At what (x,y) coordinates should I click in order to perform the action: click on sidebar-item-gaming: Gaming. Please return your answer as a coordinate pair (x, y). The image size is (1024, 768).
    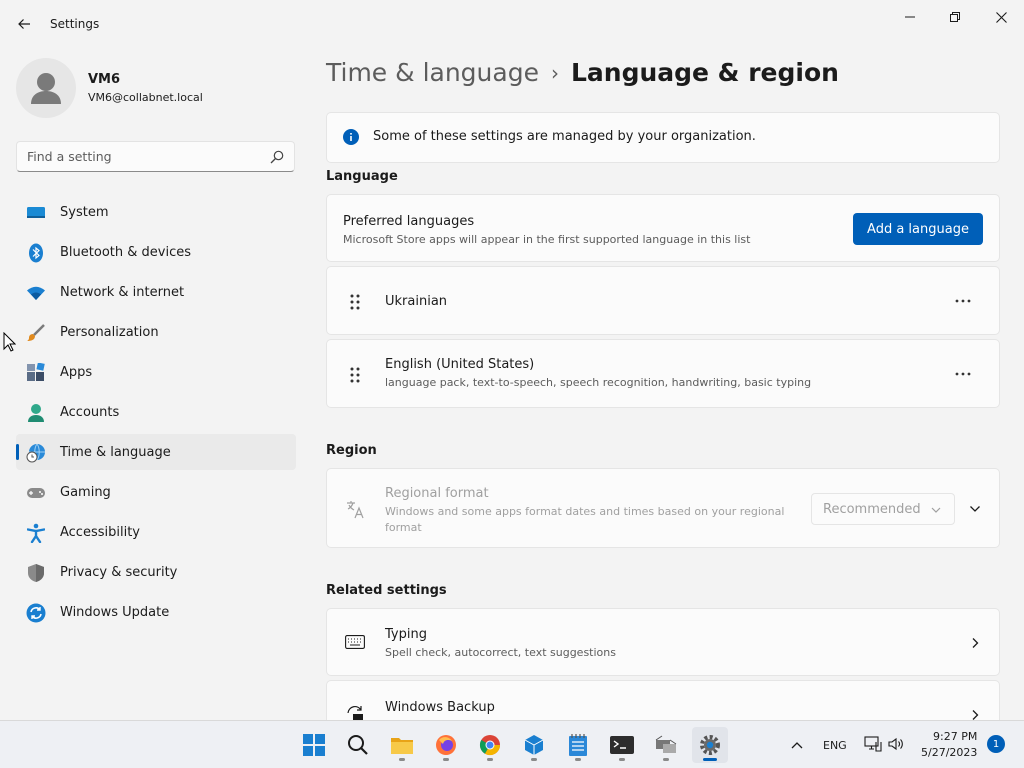
    Looking at the image, I should click on (156, 492).